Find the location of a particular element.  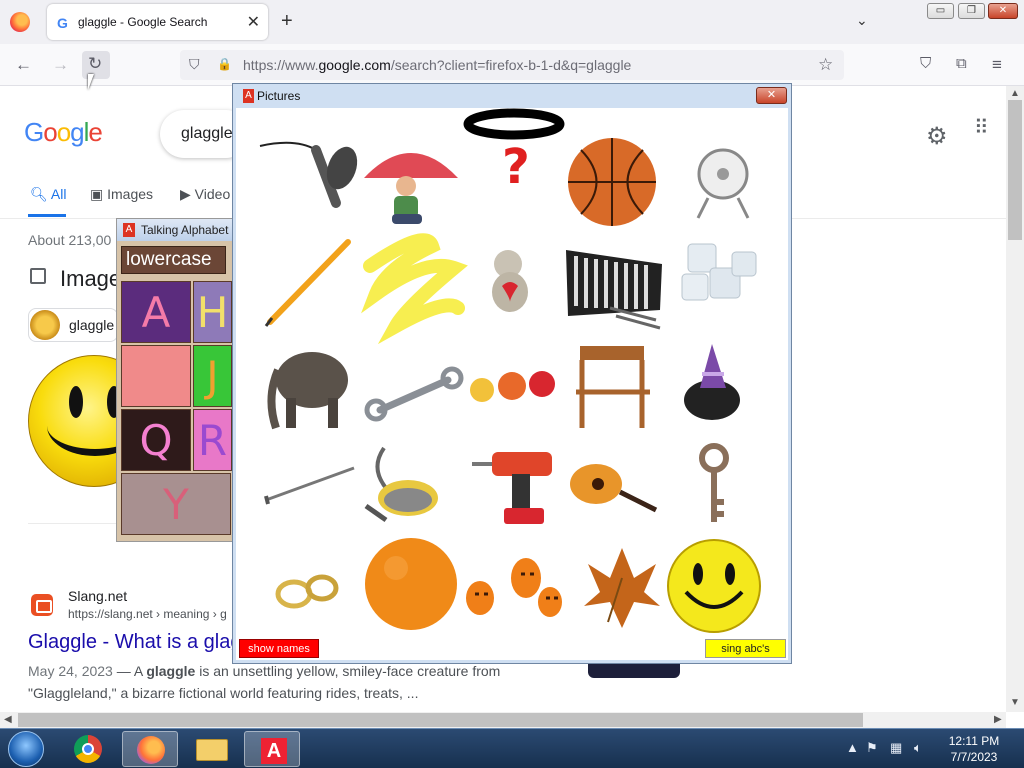

letter-tile-a: A is located at coordinates (156, 312).